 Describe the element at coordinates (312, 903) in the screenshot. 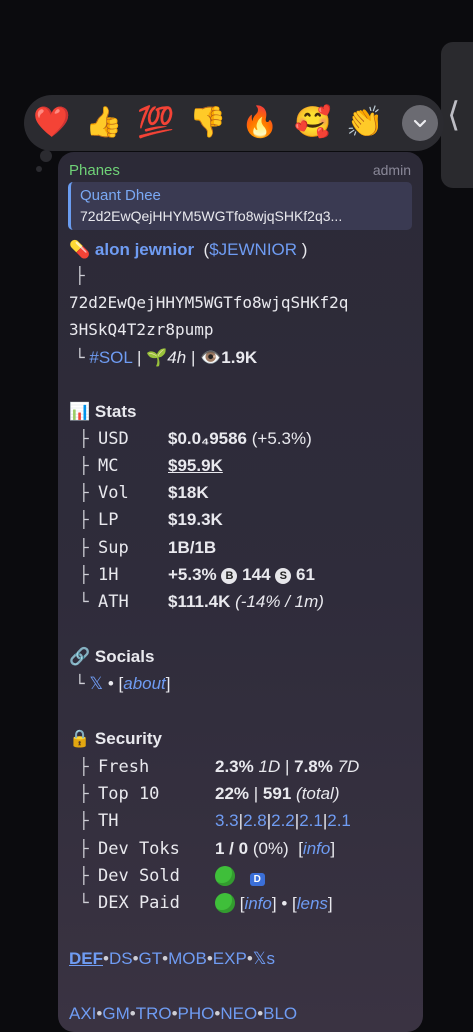

I see `dex-lens-link: lens` at that location.